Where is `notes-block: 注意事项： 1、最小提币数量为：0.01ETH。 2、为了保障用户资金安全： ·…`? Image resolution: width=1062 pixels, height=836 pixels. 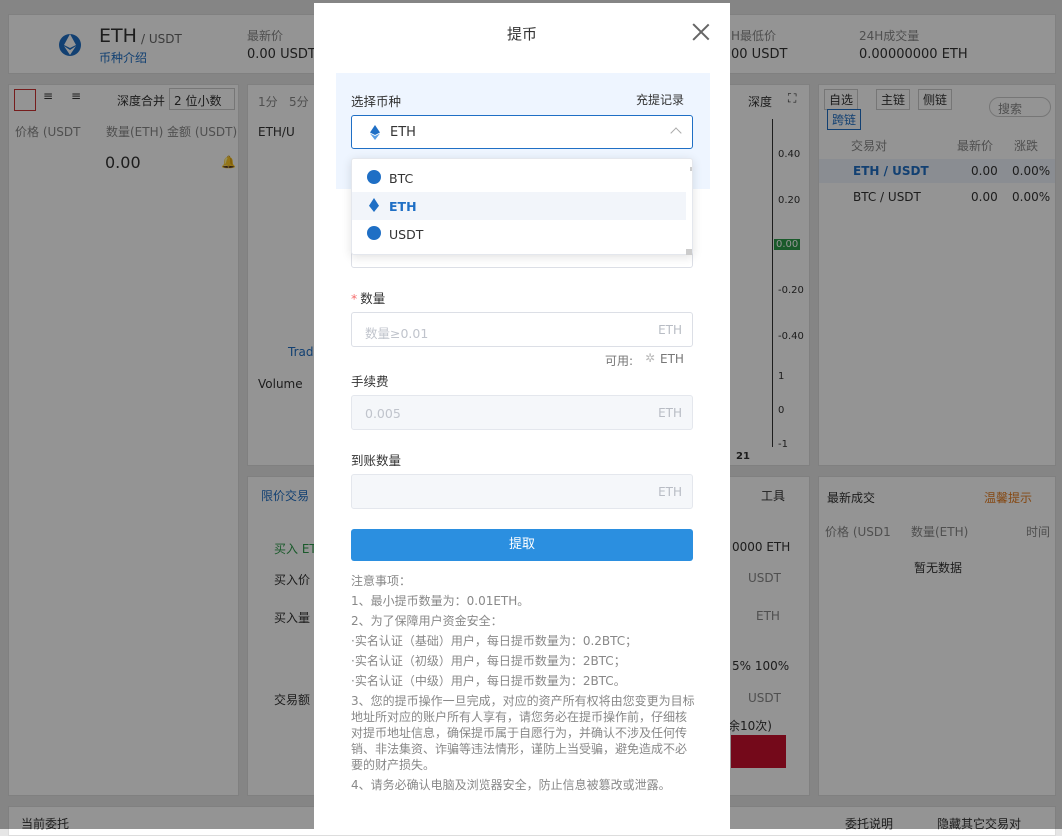
notes-block: 注意事项： 1、最小提币数量为：0.01ETH。 2、为了保障用户资金安全： ·… is located at coordinates (523, 683).